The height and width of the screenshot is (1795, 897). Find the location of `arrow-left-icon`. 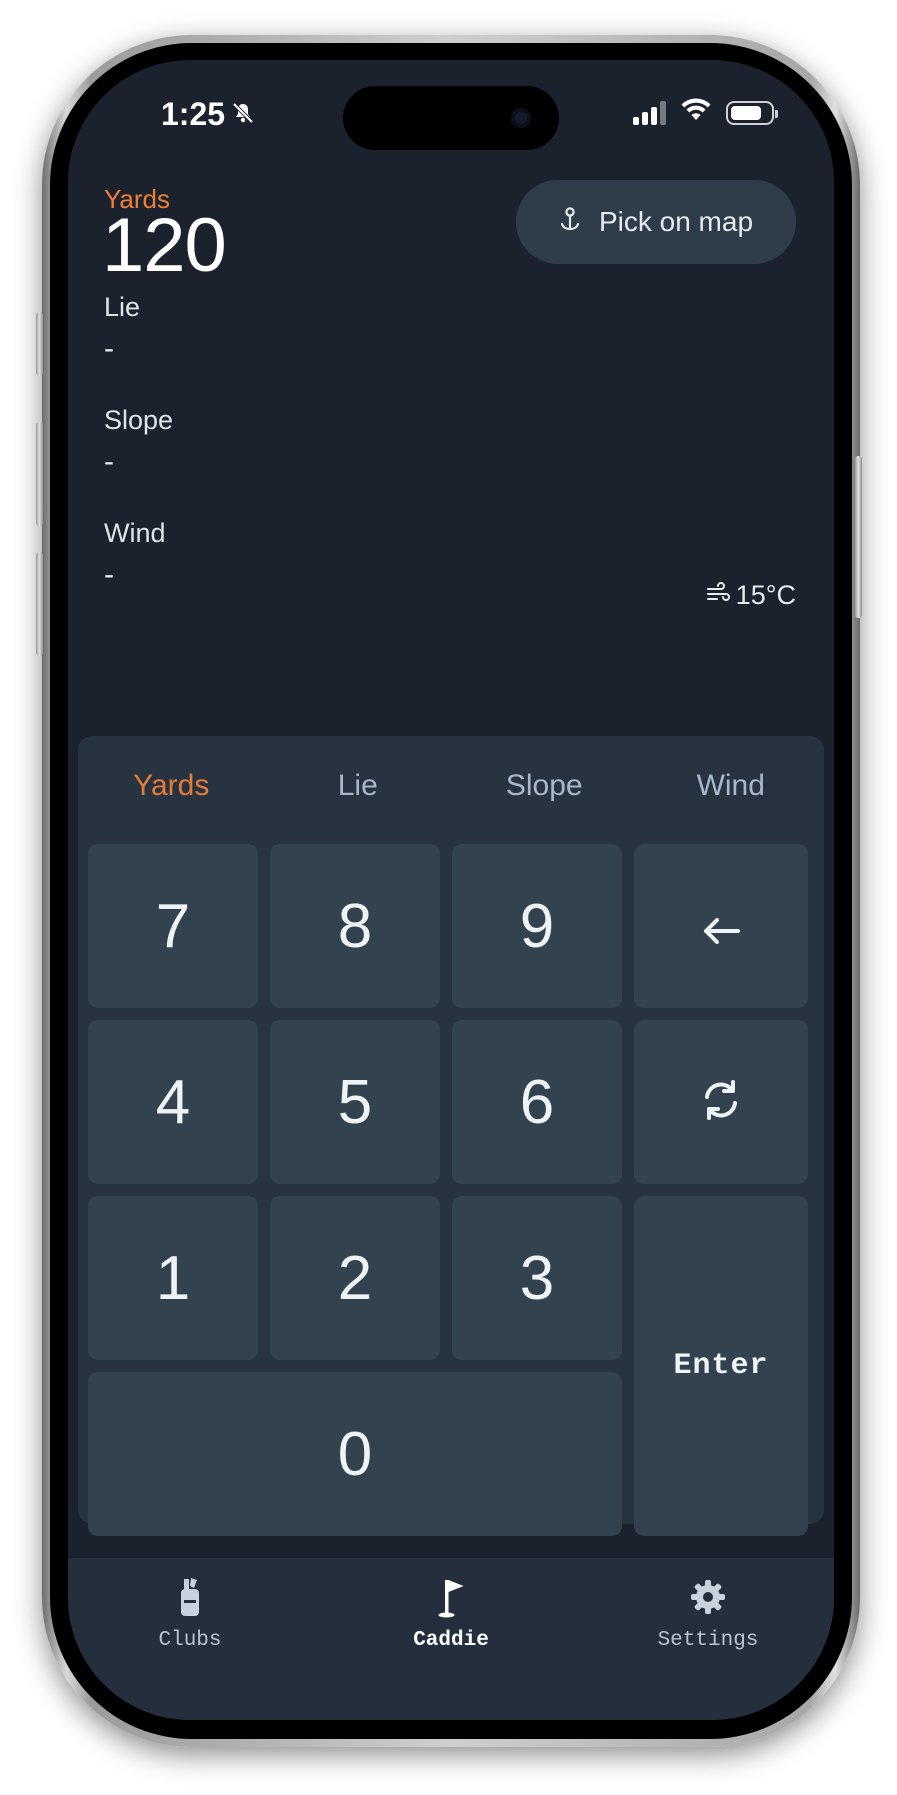

arrow-left-icon is located at coordinates (721, 926).